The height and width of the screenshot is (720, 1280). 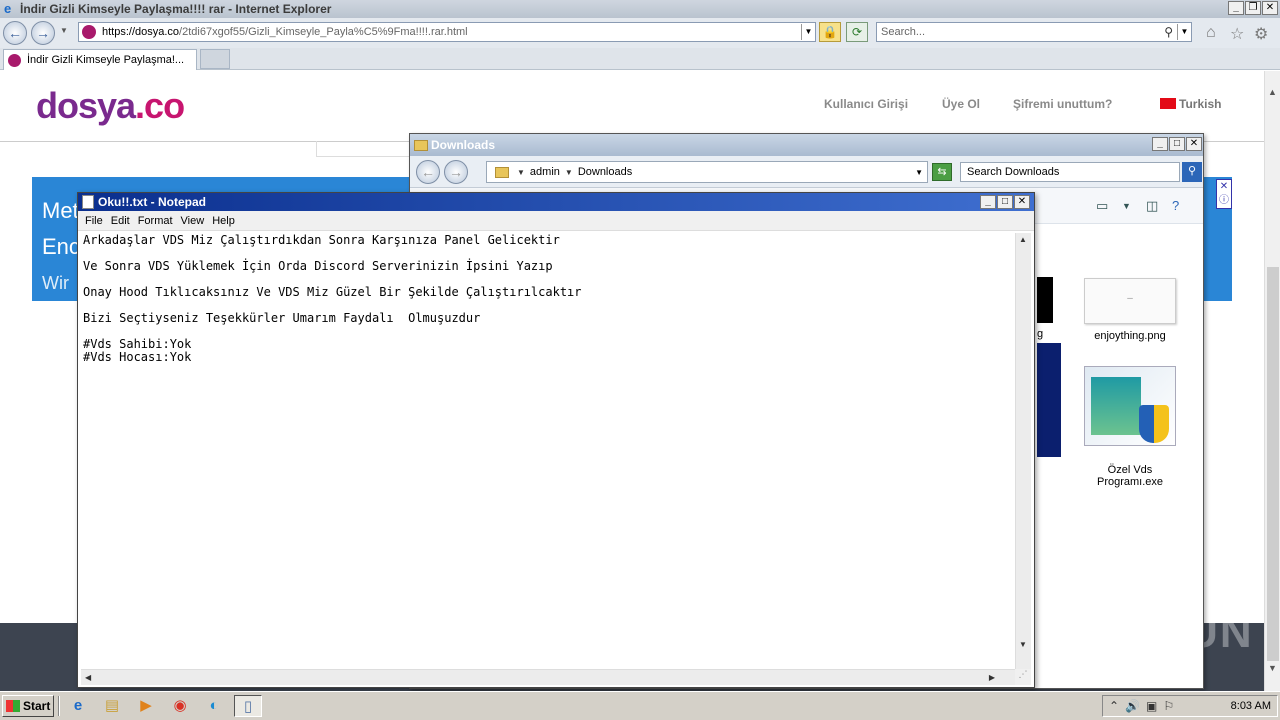 What do you see at coordinates (1130, 336) in the screenshot?
I see `file-name: enjoything.png` at bounding box center [1130, 336].